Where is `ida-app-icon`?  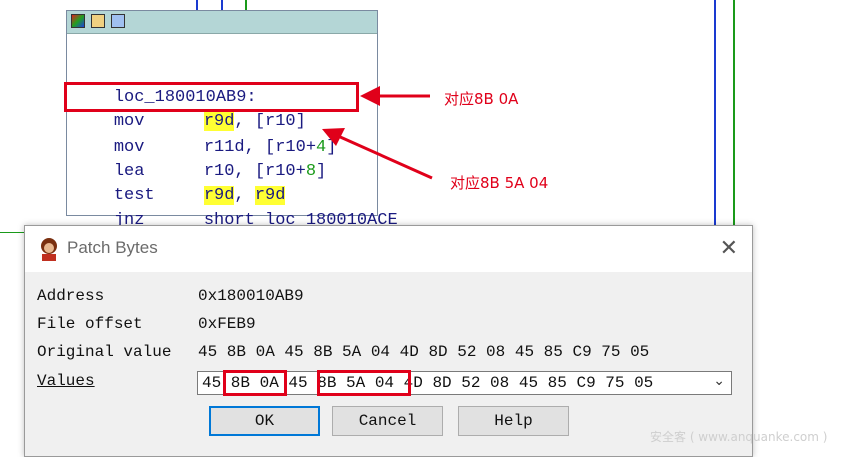 ida-app-icon is located at coordinates (49, 249).